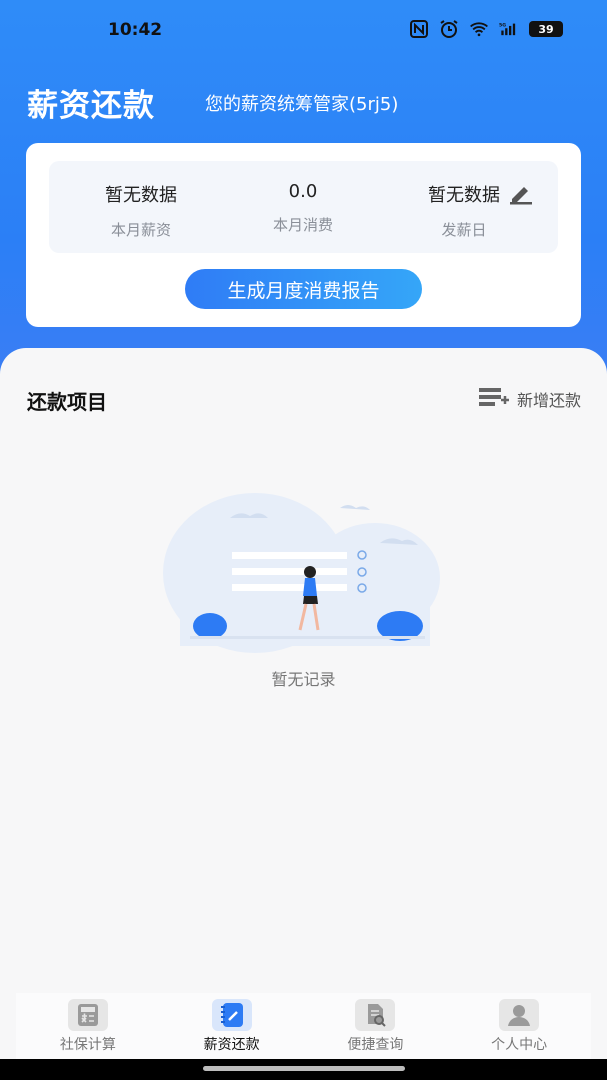 The image size is (607, 1080). What do you see at coordinates (521, 194) in the screenshot?
I see `edit-icon` at bounding box center [521, 194].